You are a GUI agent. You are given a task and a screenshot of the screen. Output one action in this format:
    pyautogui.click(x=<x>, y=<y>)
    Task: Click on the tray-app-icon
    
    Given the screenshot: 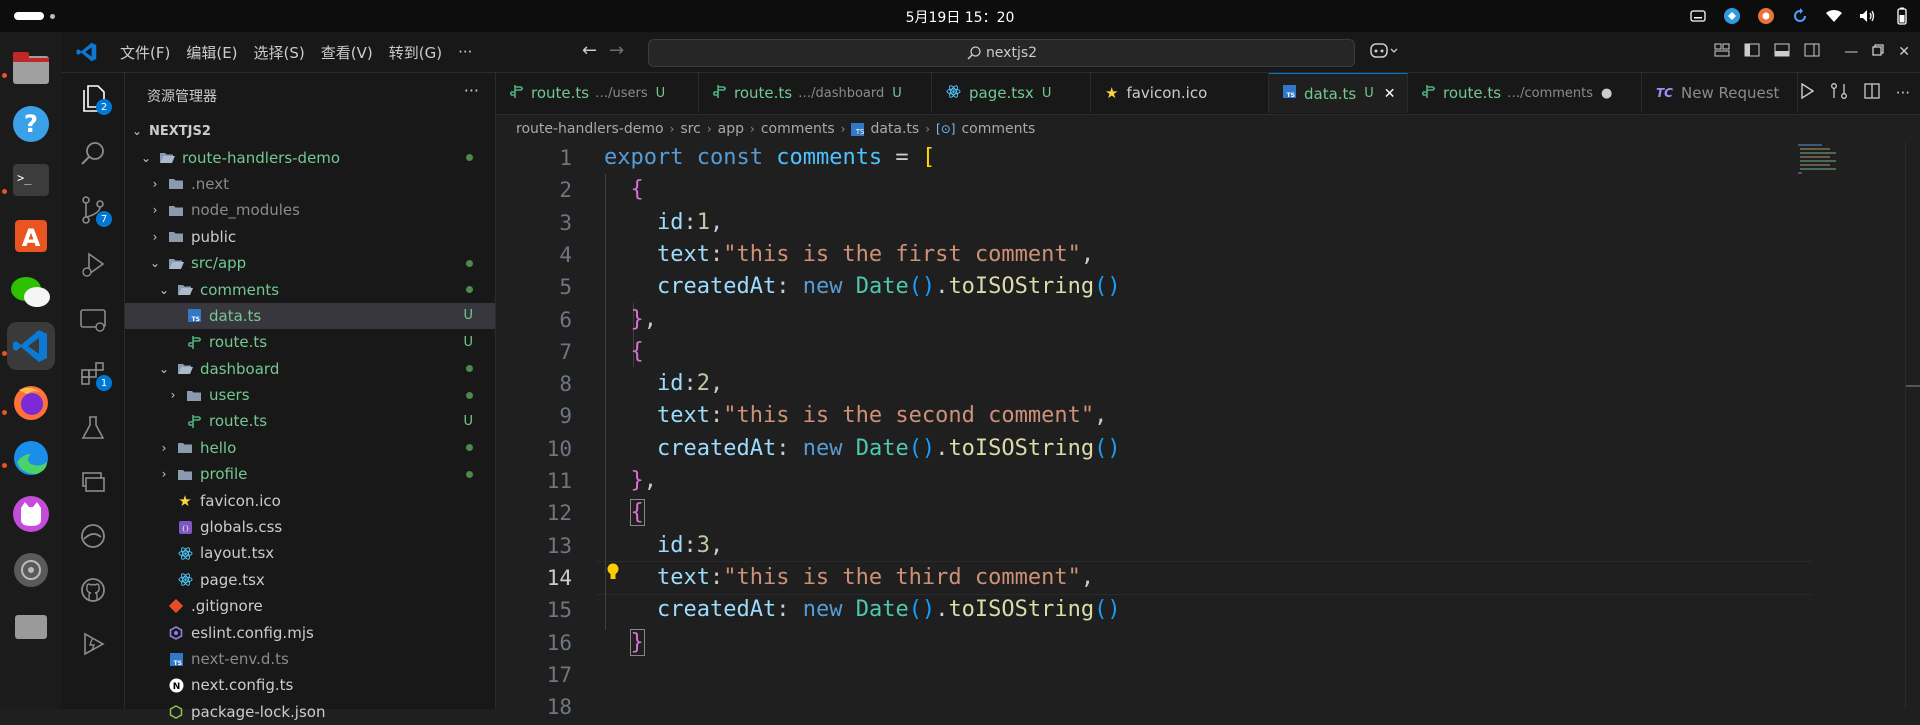 What is the action you would take?
    pyautogui.click(x=1766, y=16)
    